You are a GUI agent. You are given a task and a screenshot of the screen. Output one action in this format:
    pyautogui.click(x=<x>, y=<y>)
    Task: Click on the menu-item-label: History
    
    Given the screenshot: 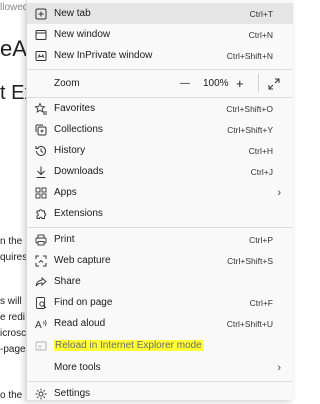 What is the action you would take?
    pyautogui.click(x=70, y=150)
    